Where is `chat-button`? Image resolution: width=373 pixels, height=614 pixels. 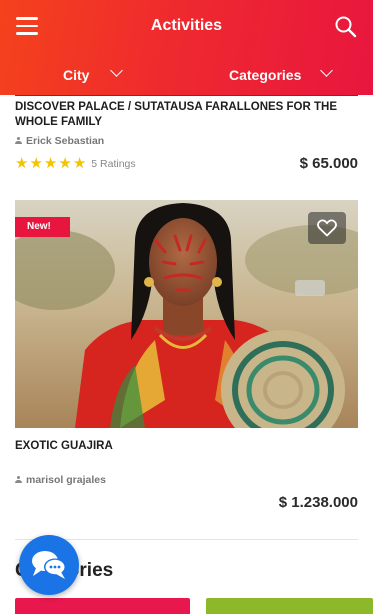 chat-button is located at coordinates (49, 565).